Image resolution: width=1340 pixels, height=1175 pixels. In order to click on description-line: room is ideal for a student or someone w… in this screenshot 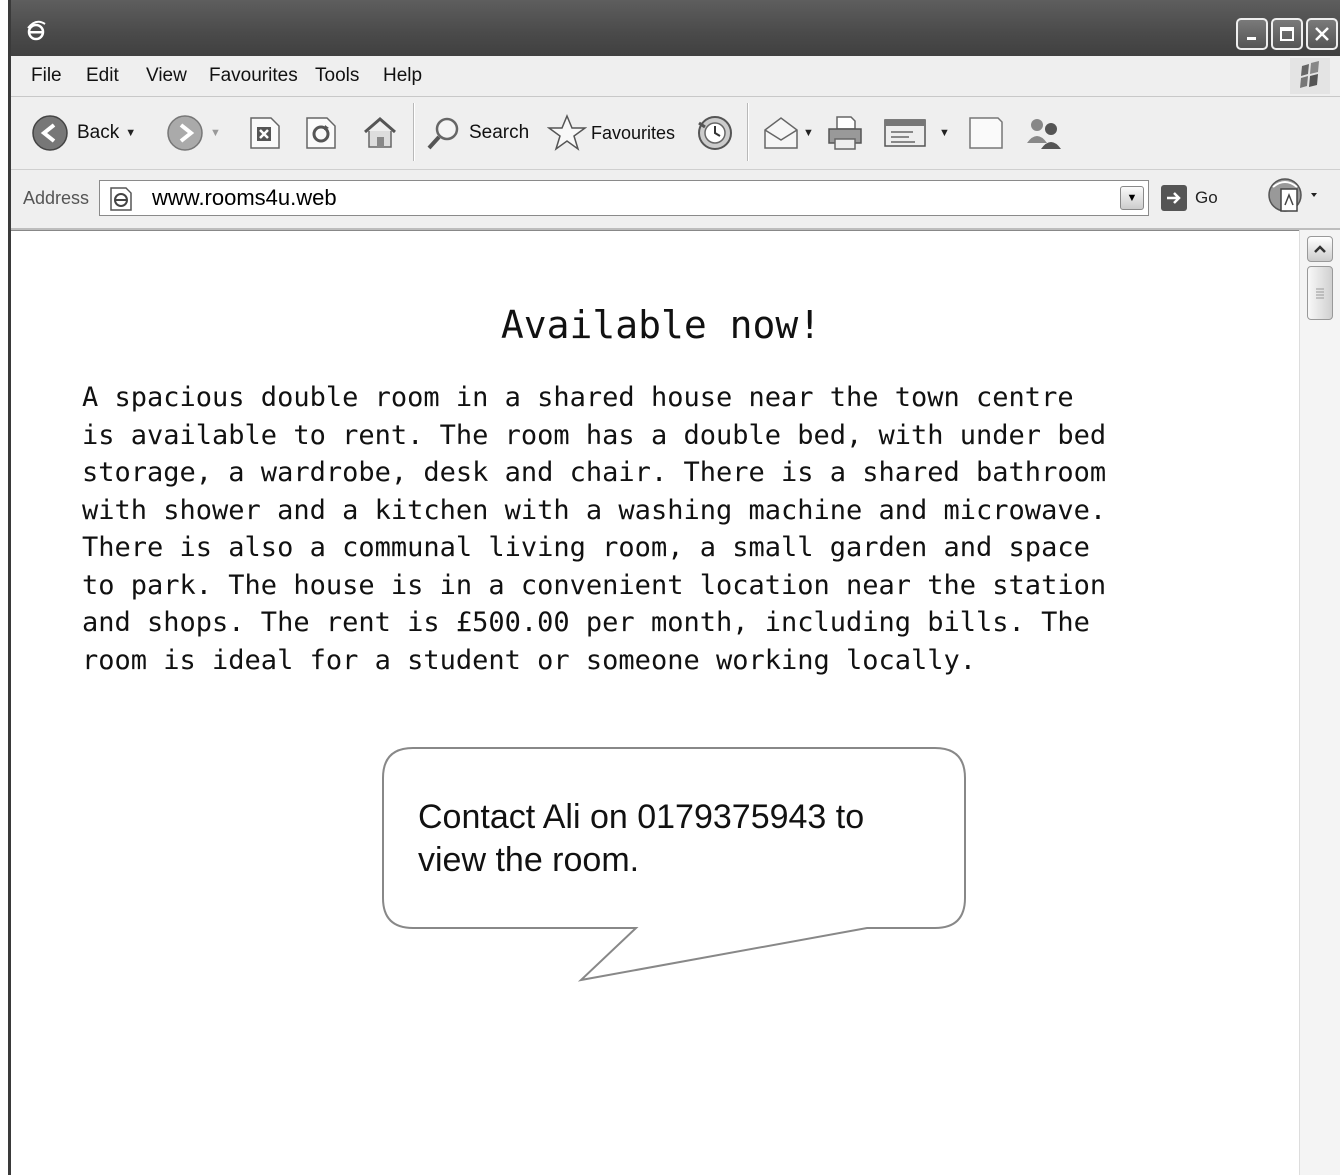, I will do `click(529, 660)`.